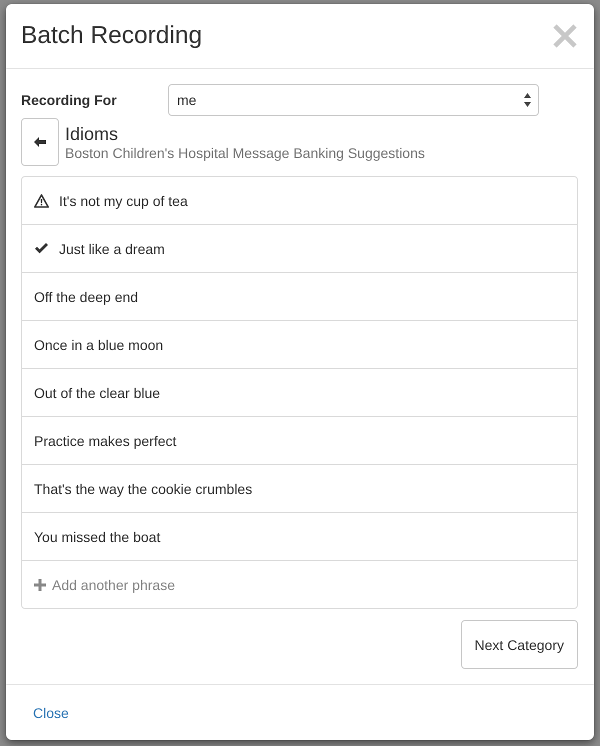  I want to click on arrow-left-icon, so click(40, 142).